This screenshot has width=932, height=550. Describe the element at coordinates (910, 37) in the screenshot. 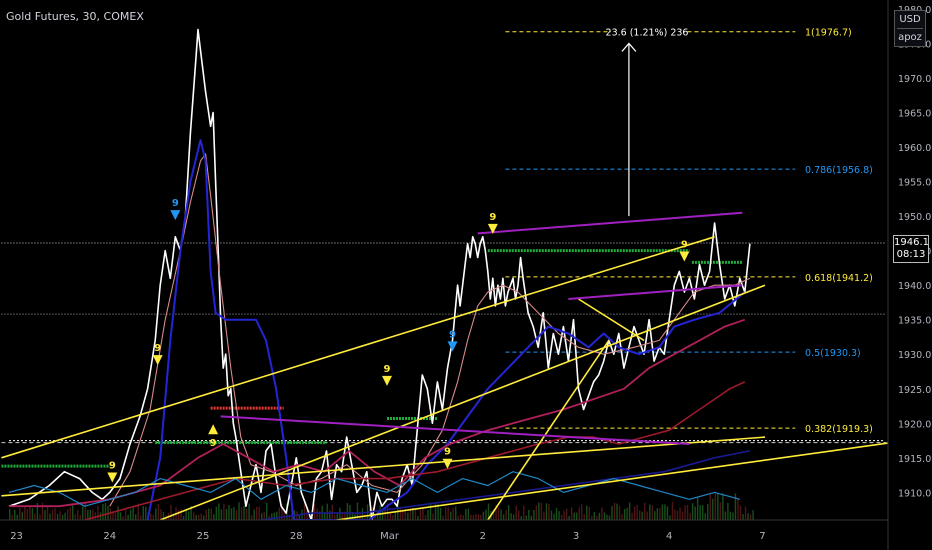

I see `scale-mode-label: apoz` at that location.